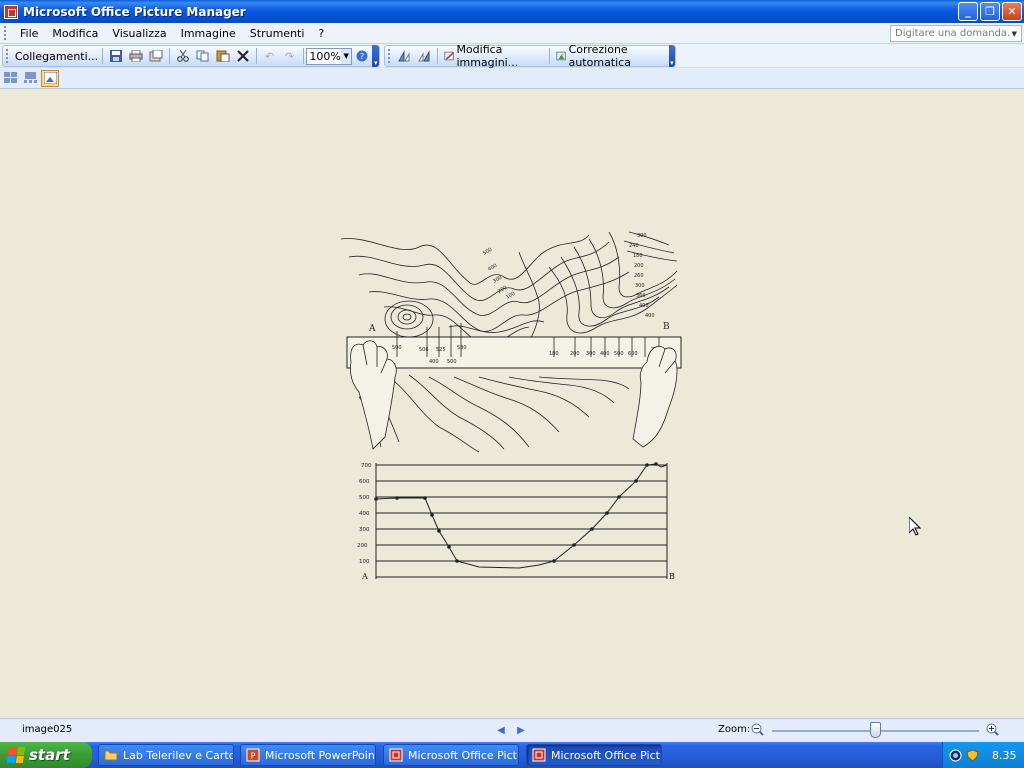  Describe the element at coordinates (599, 56) in the screenshot. I see `auto-correct-label: Correzione automatica` at that location.